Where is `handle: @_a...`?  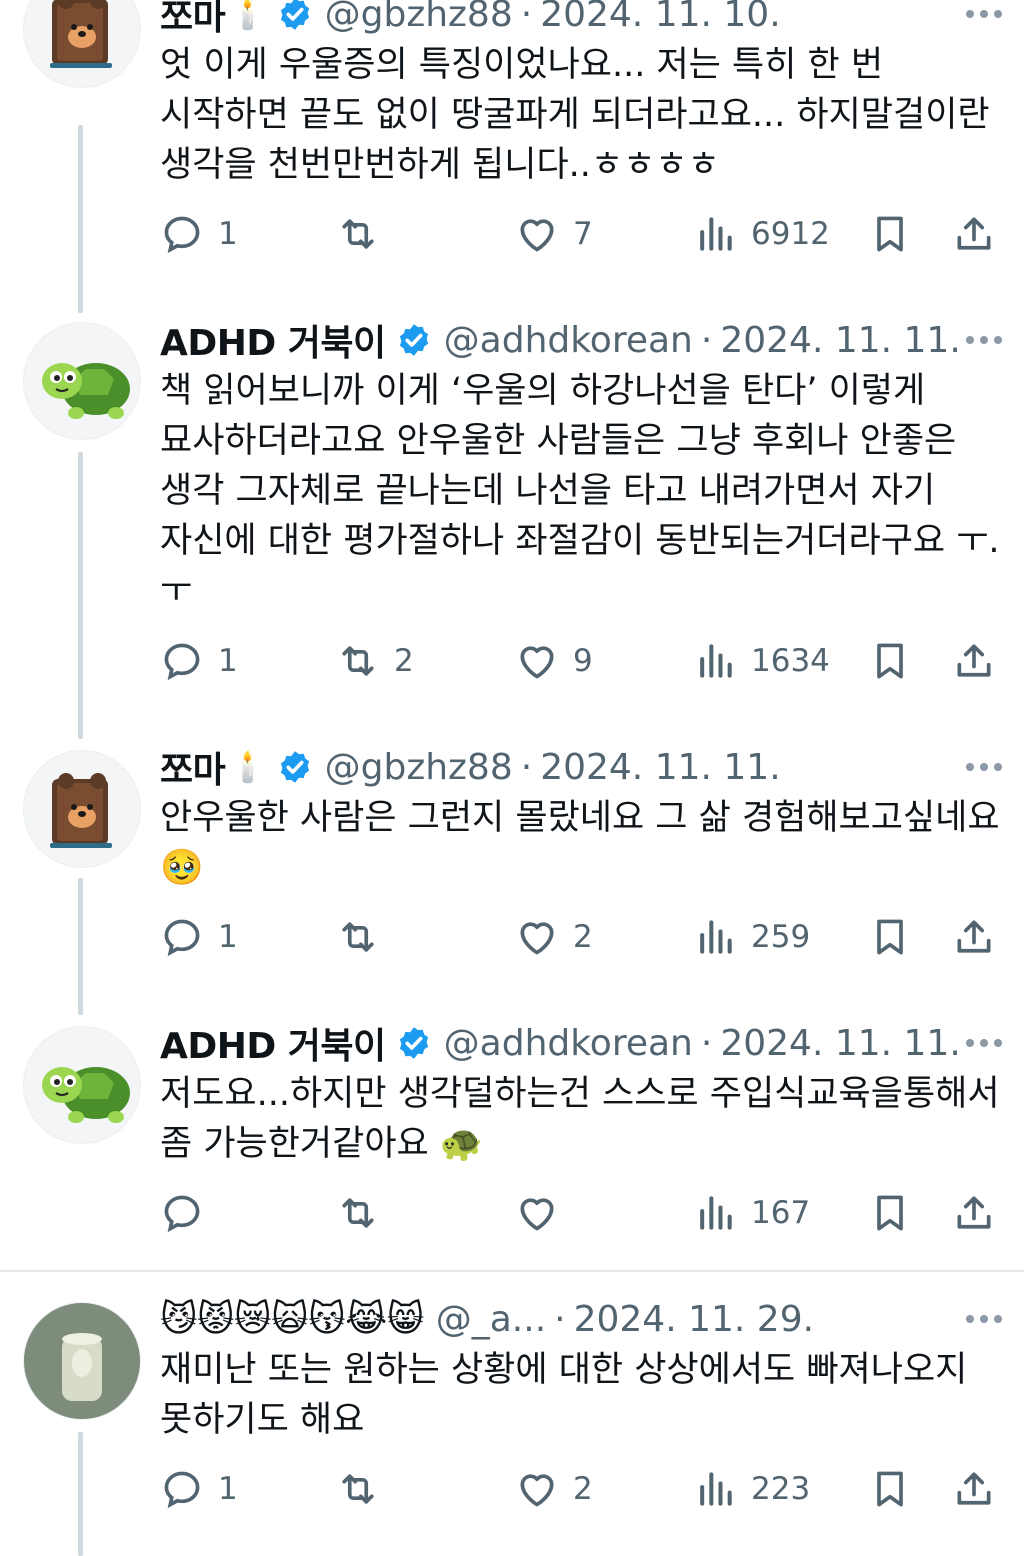
handle: @_a... is located at coordinates (491, 1319).